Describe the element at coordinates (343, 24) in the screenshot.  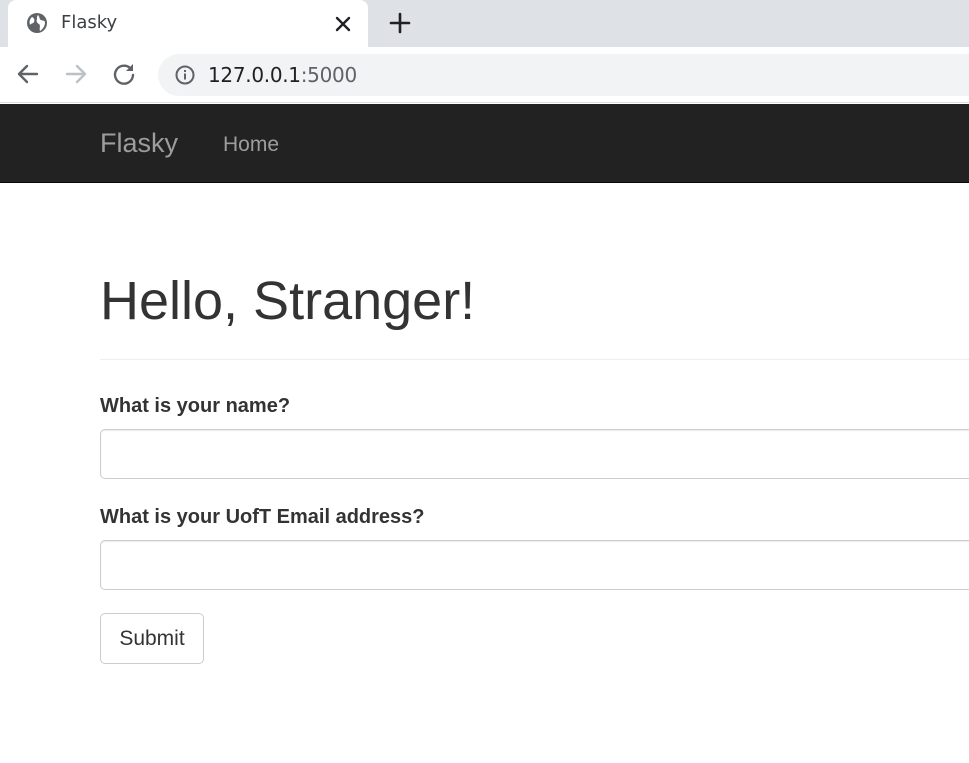
I see `close-icon` at that location.